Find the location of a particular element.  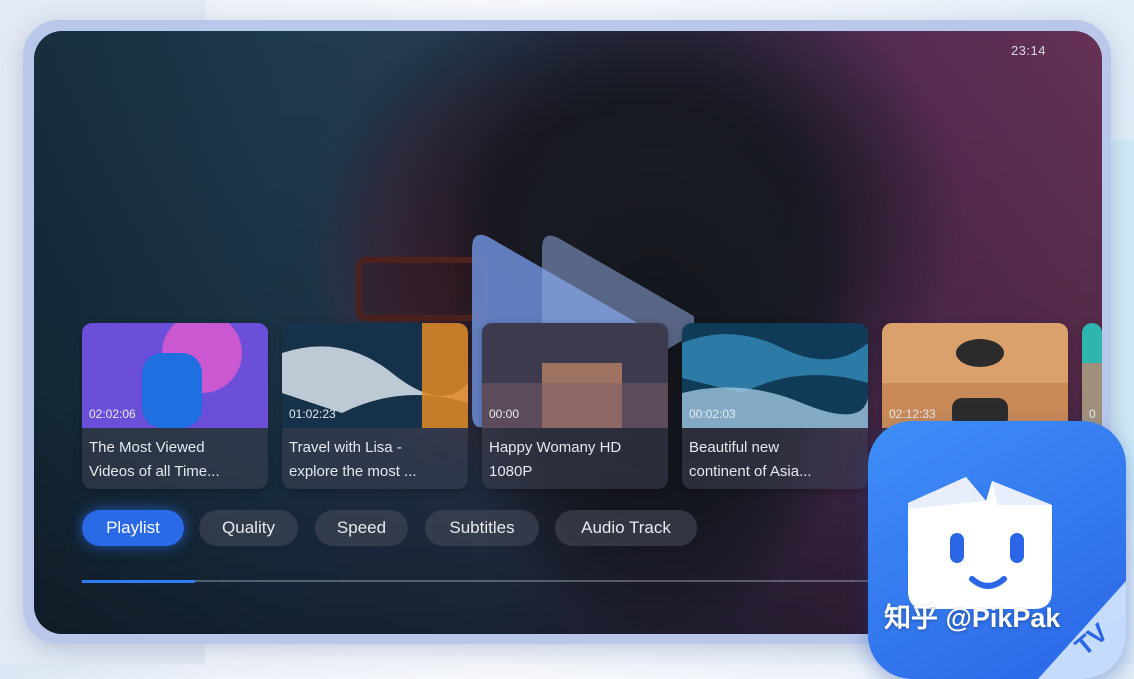

clock-time: 23:14 is located at coordinates (1028, 50).